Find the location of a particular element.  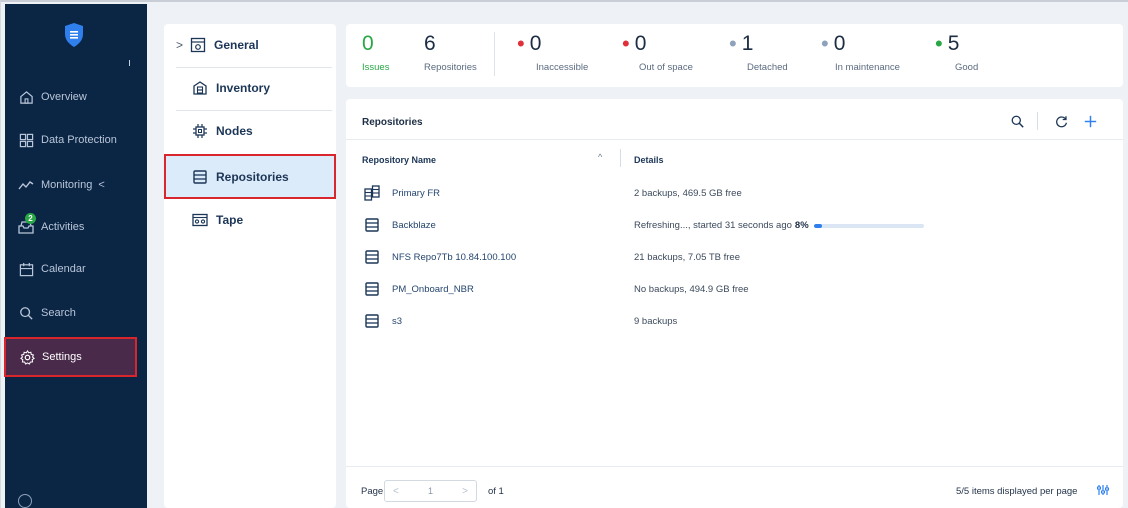

shield-logo-icon is located at coordinates (74, 35).